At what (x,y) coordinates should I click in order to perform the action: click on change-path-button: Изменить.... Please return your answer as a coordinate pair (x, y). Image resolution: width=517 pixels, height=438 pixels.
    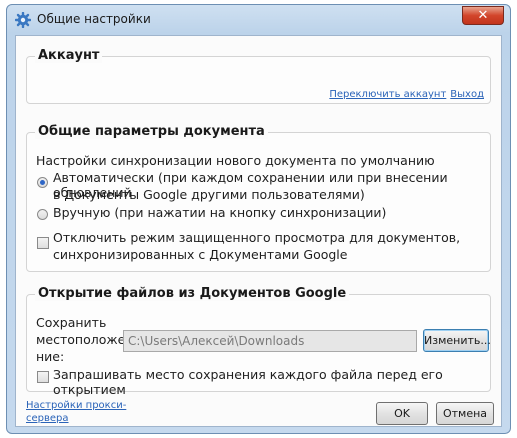
    Looking at the image, I should click on (457, 340).